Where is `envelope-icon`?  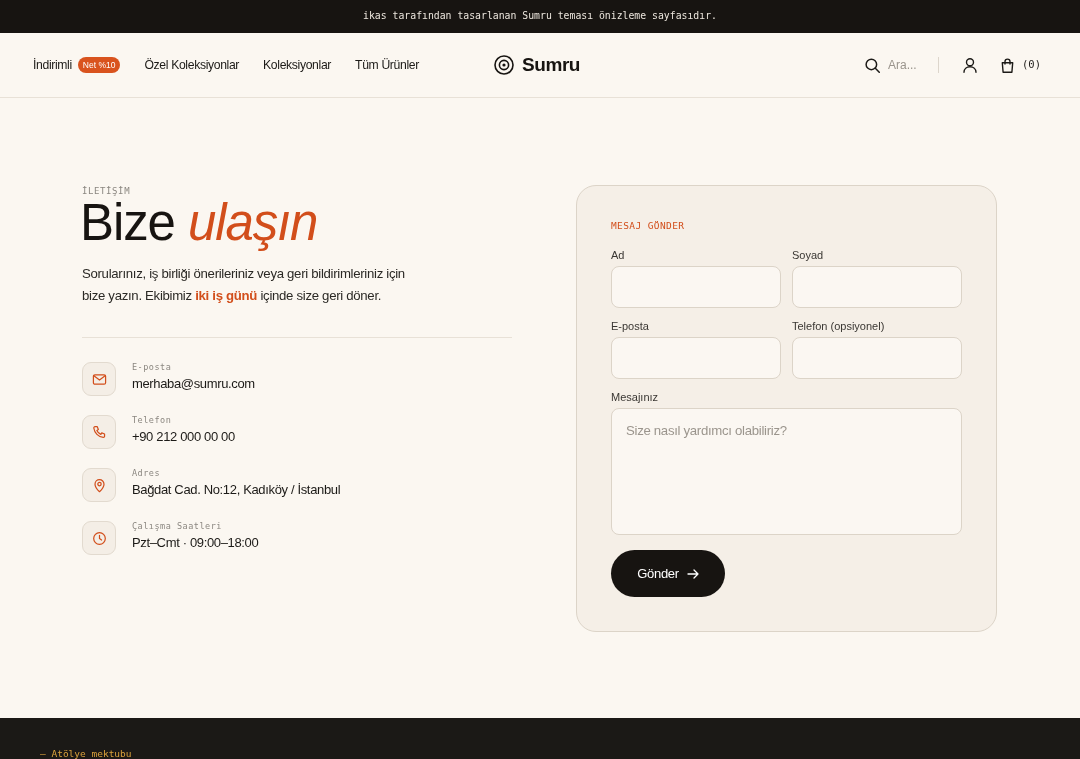 envelope-icon is located at coordinates (99, 379).